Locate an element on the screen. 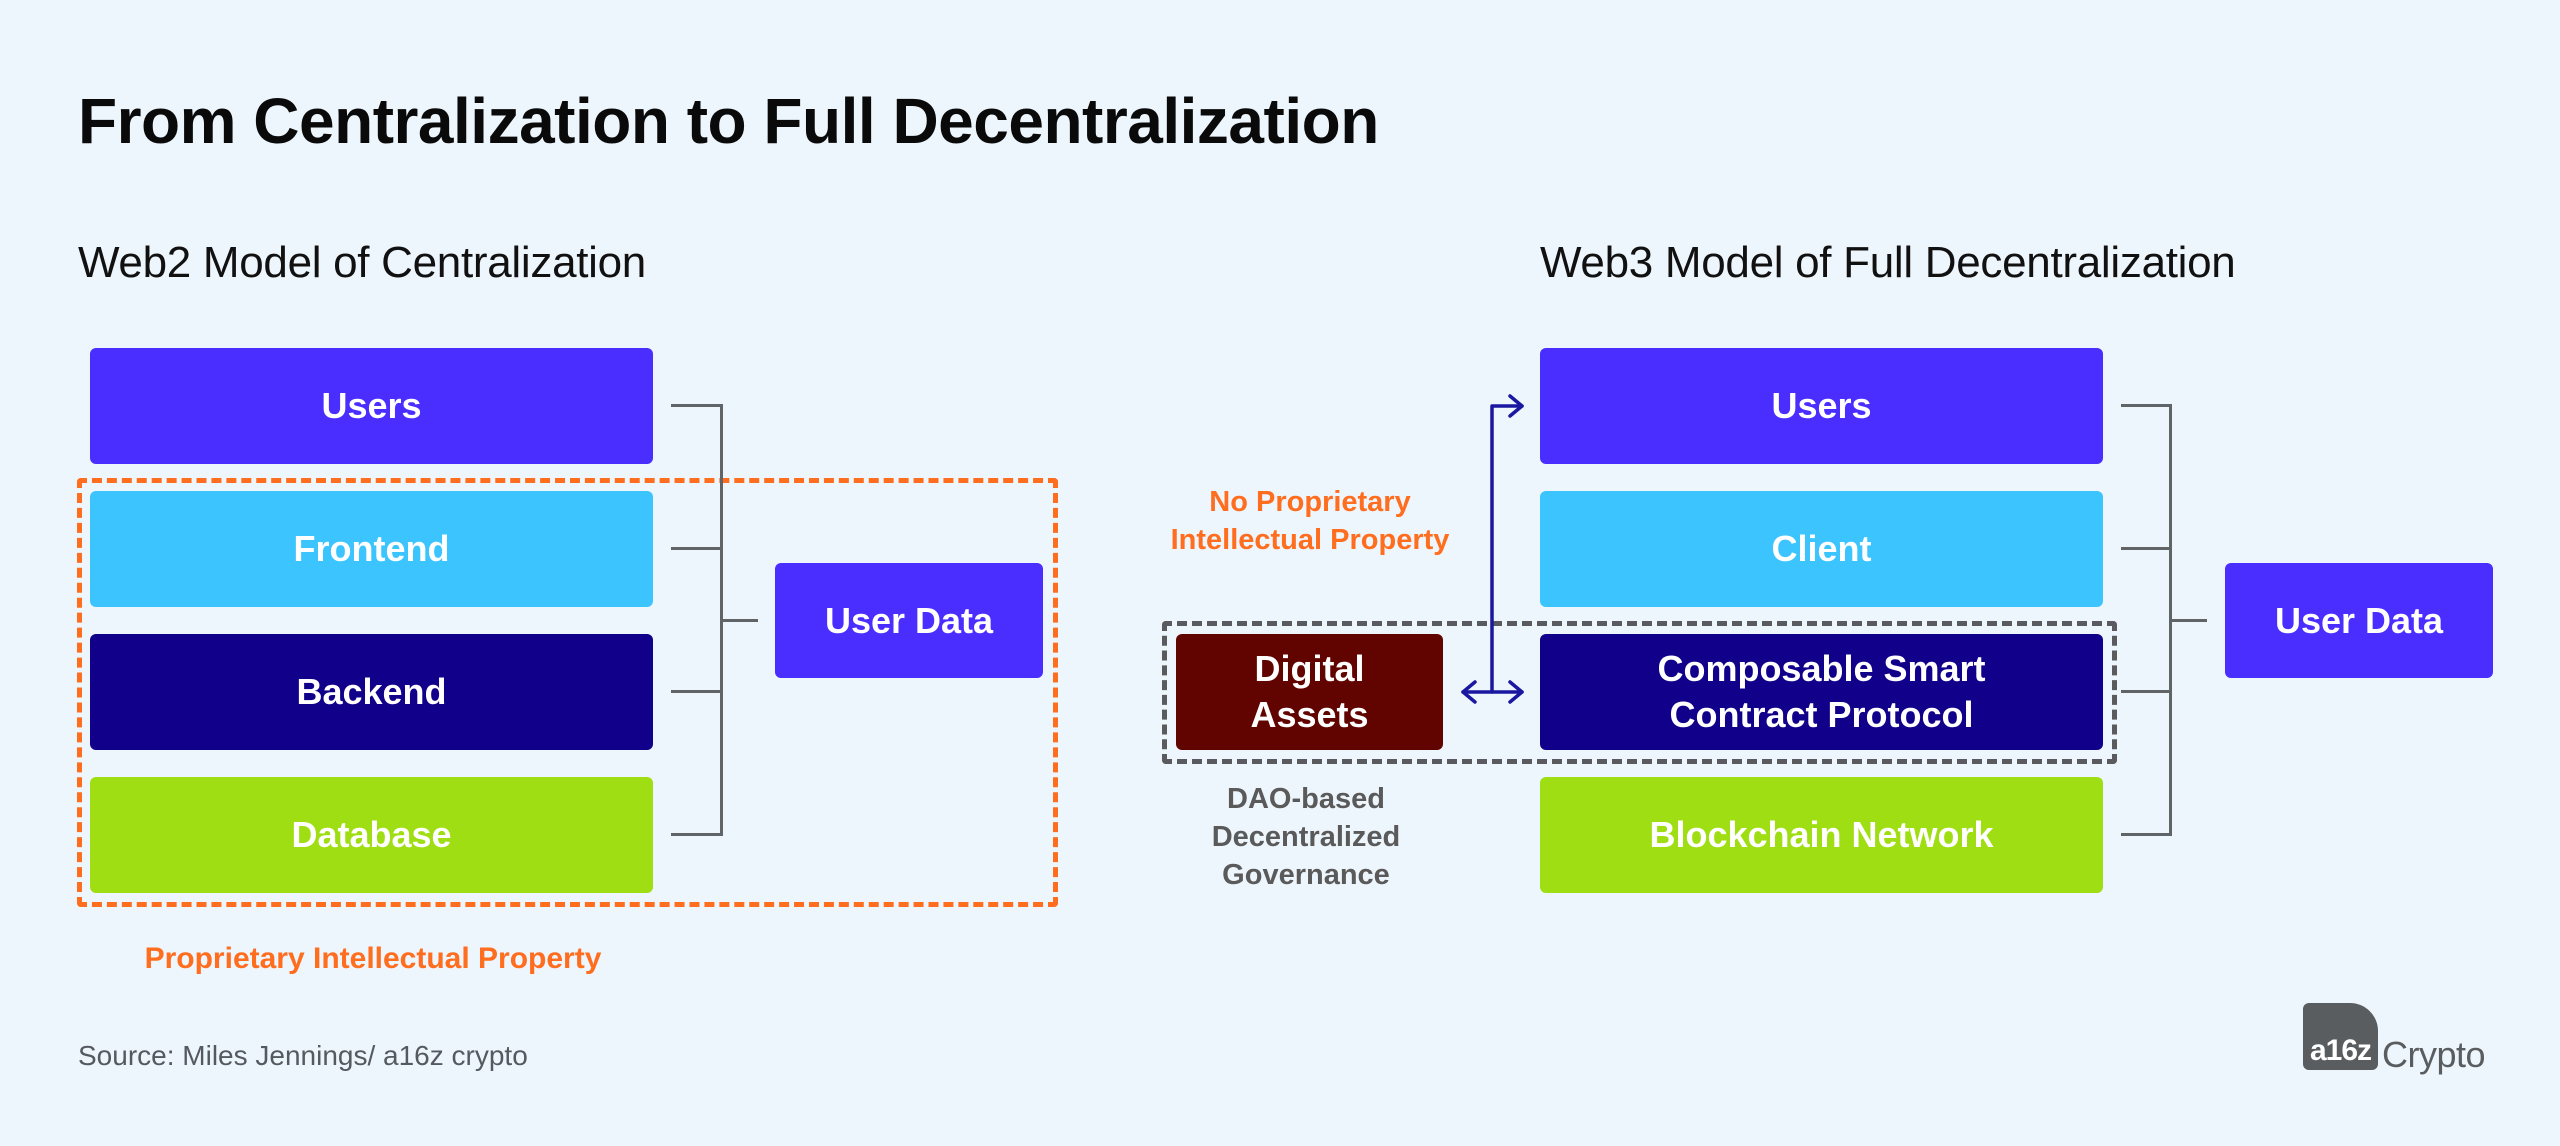 Image resolution: width=2560 pixels, height=1146 pixels. logo-mark-text: a16z is located at coordinates (2340, 1050).